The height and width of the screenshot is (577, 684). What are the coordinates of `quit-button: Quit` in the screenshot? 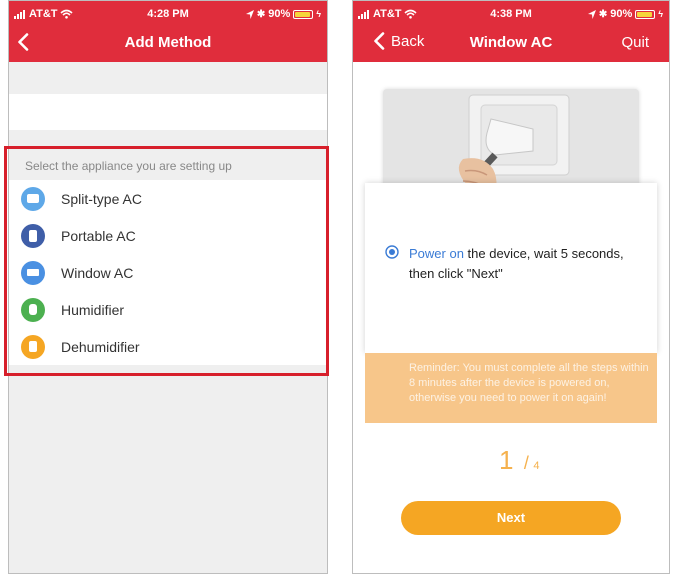 It's located at (635, 42).